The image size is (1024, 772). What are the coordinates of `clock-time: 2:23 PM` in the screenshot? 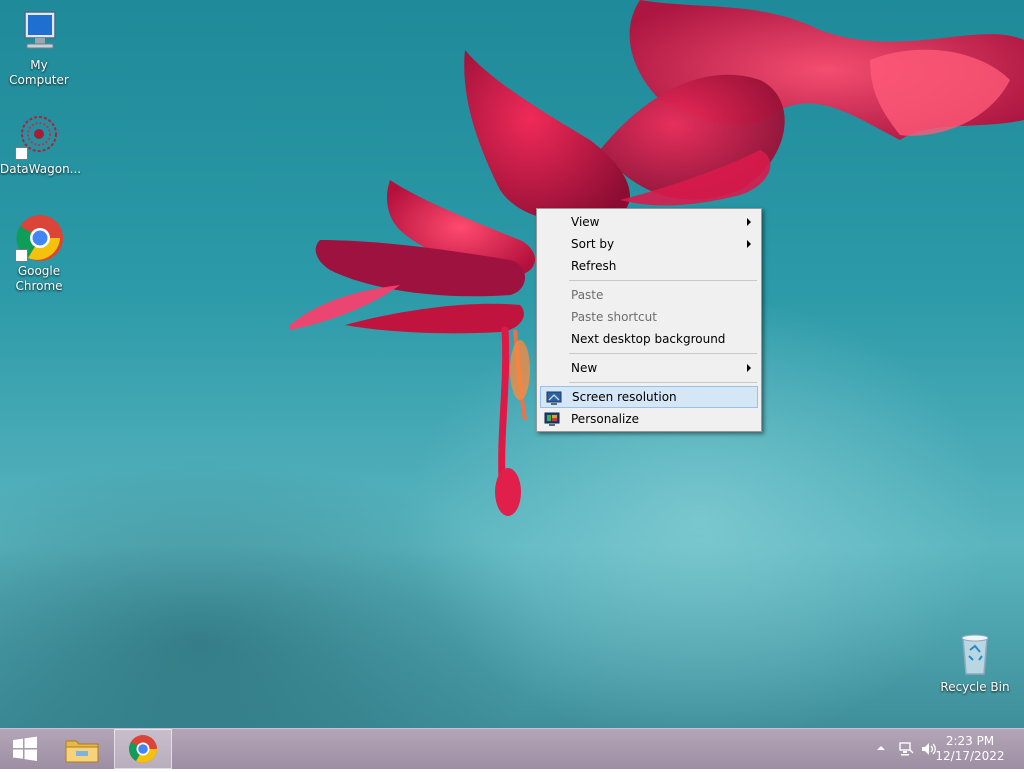 It's located at (970, 741).